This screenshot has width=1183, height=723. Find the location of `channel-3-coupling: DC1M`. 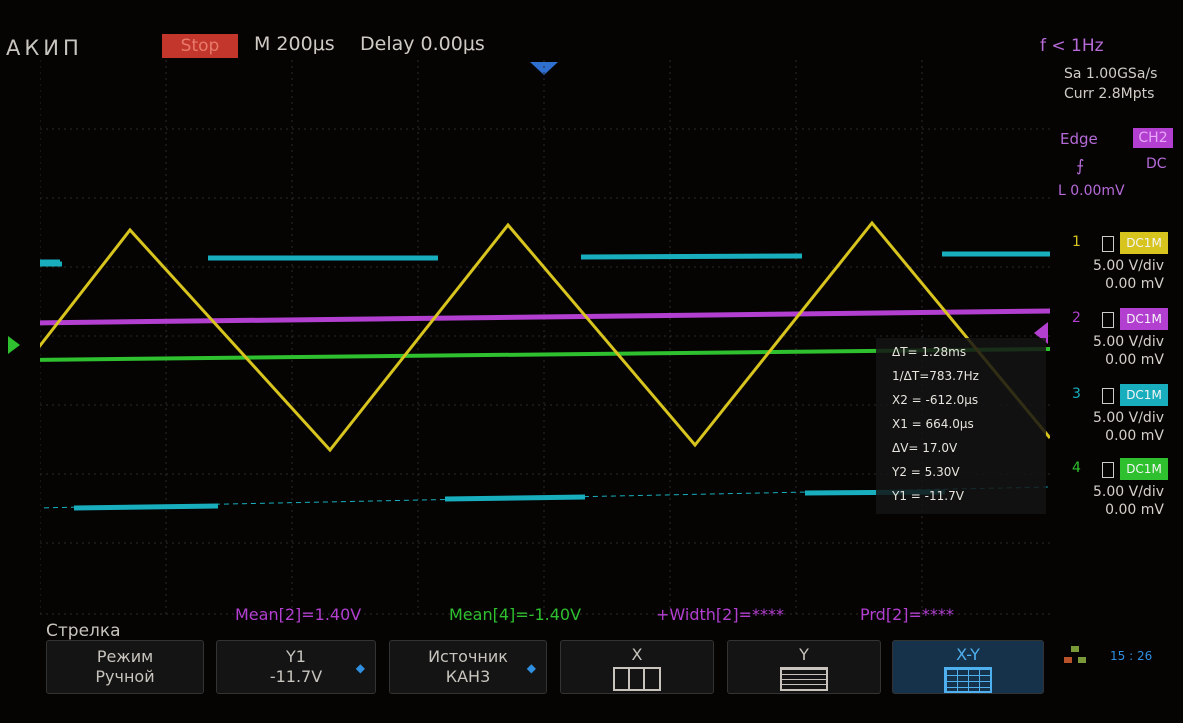

channel-3-coupling: DC1M is located at coordinates (1144, 395).